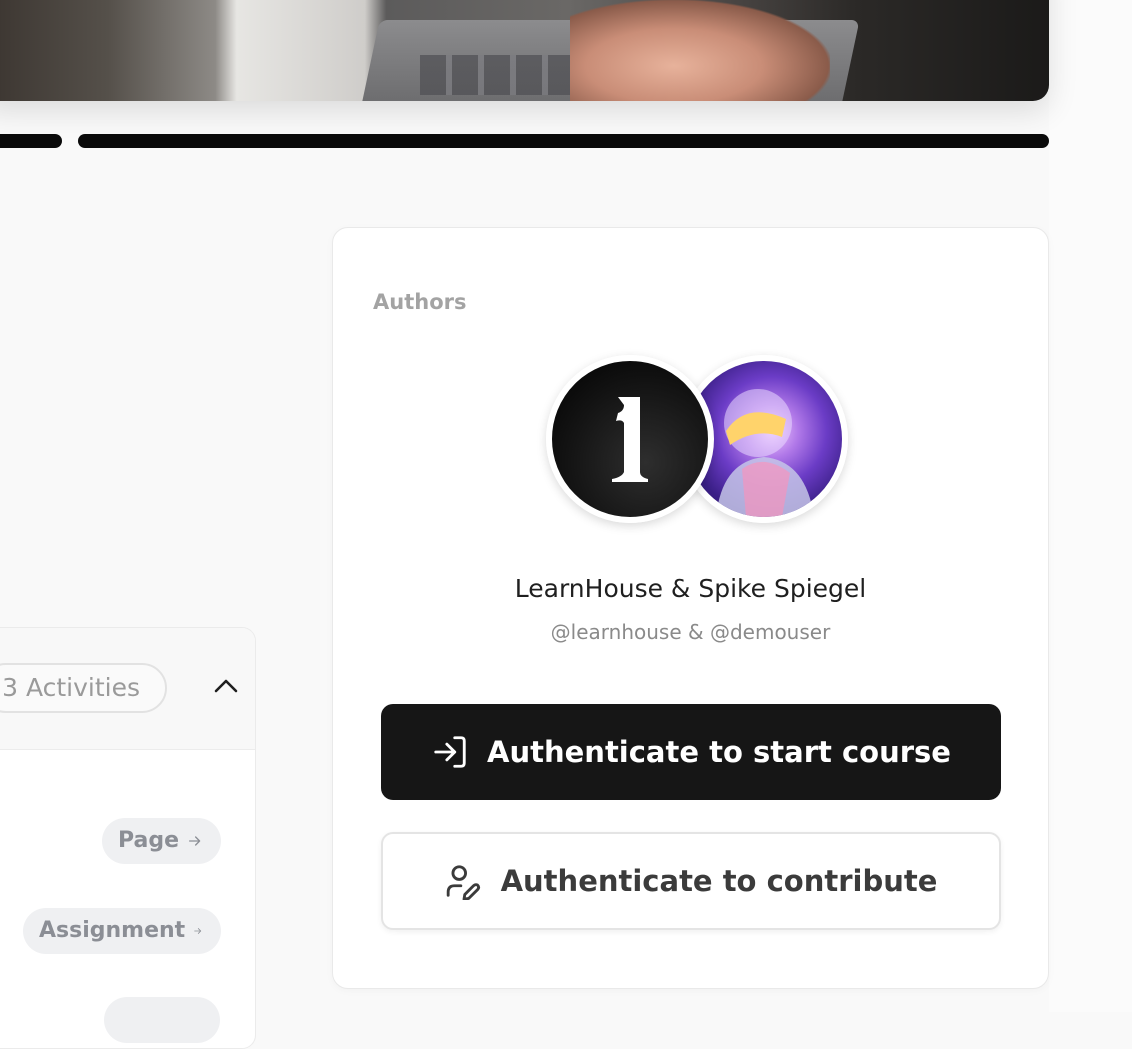 This screenshot has height=1049, width=1132. I want to click on start-course-button: Authenticate to start course, so click(691, 752).